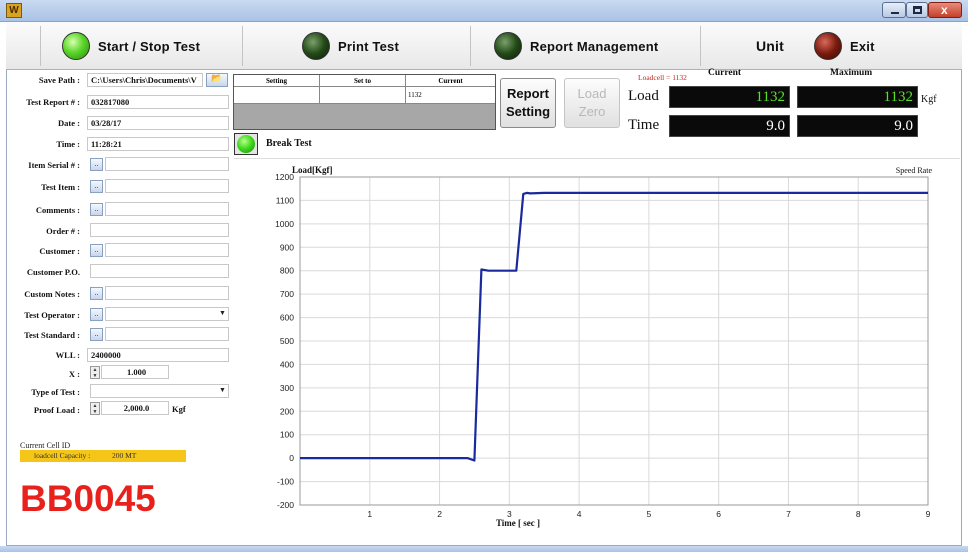  Describe the element at coordinates (167, 164) in the screenshot. I see `item-serial-field` at that location.